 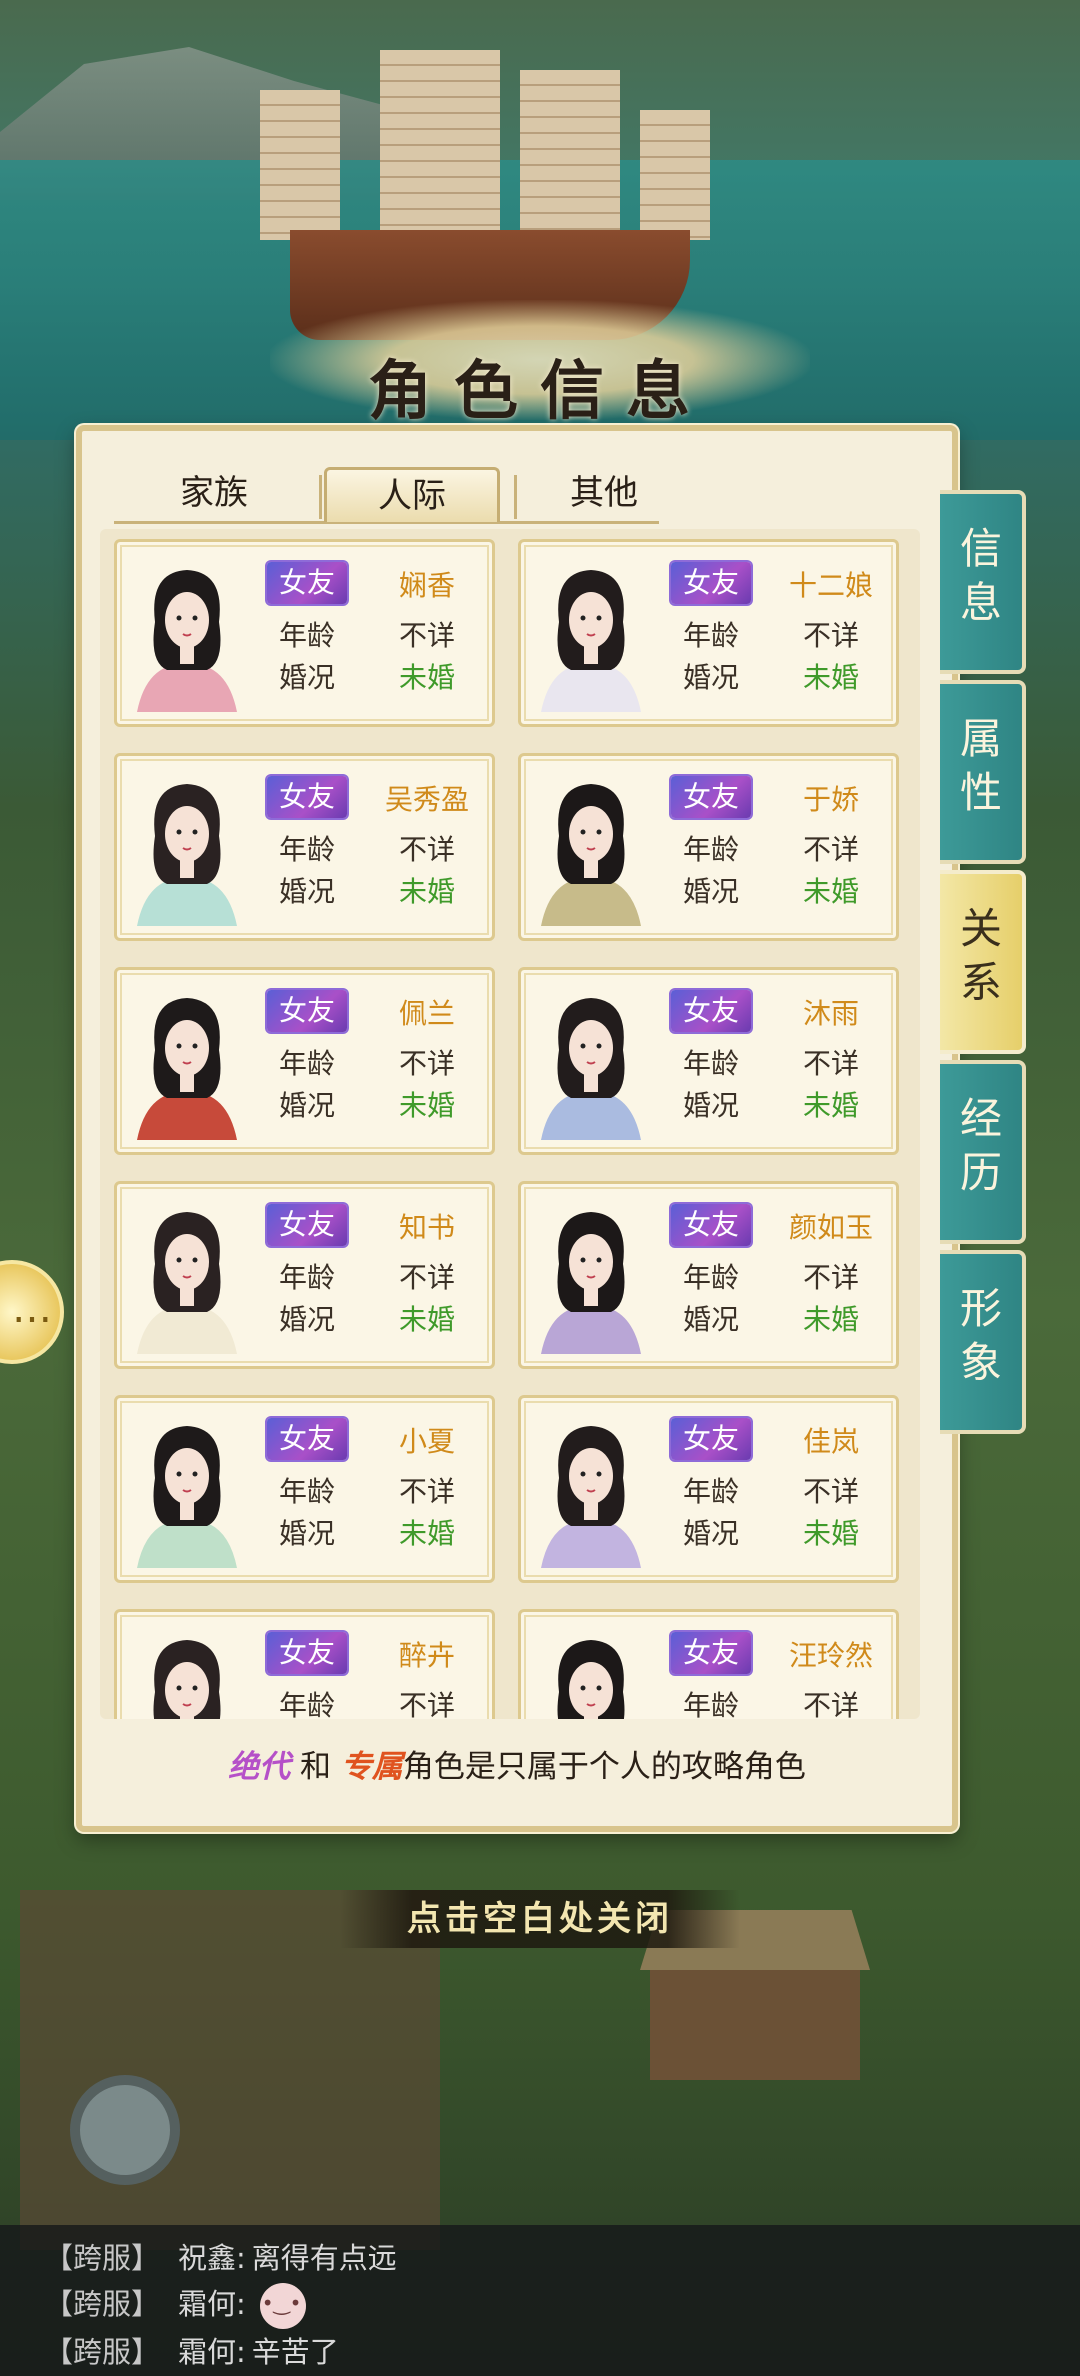 I want to click on character-name: 醉卉, so click(x=426, y=1655).